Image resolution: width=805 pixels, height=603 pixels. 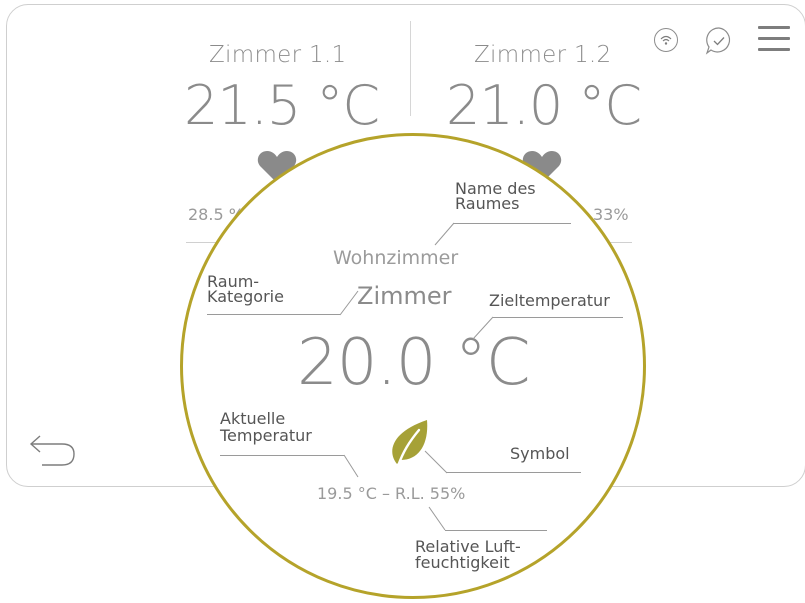 I want to click on room-1-name: Zimmer 1.1, so click(x=277, y=55).